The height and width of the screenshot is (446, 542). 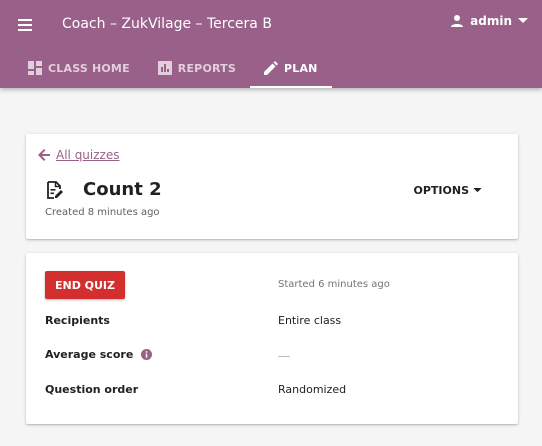 What do you see at coordinates (55, 190) in the screenshot?
I see `quiz-icon` at bounding box center [55, 190].